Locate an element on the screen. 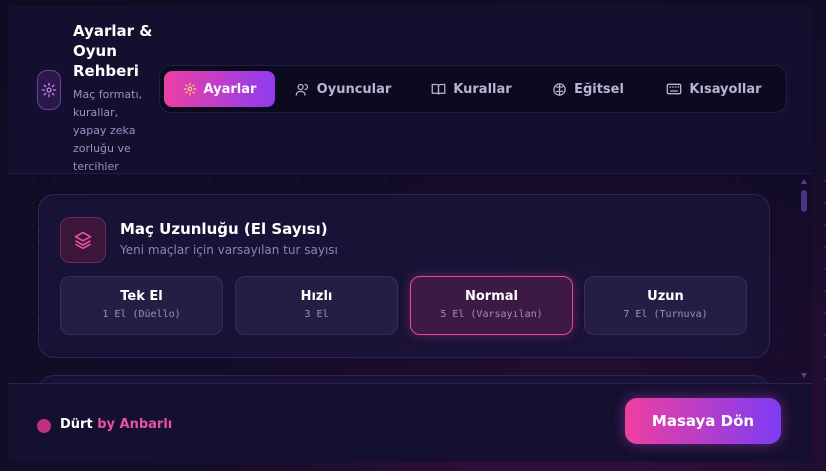  brain-icon is located at coordinates (559, 89).